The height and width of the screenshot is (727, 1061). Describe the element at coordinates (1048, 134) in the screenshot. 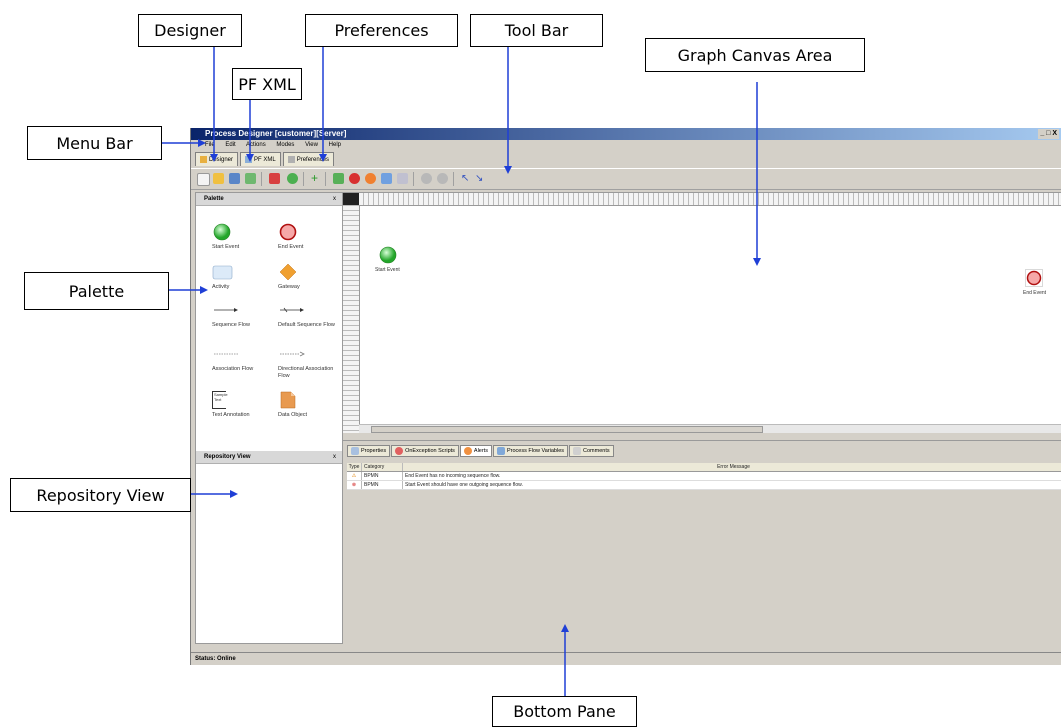

I see `window-controls: _ □ X` at that location.